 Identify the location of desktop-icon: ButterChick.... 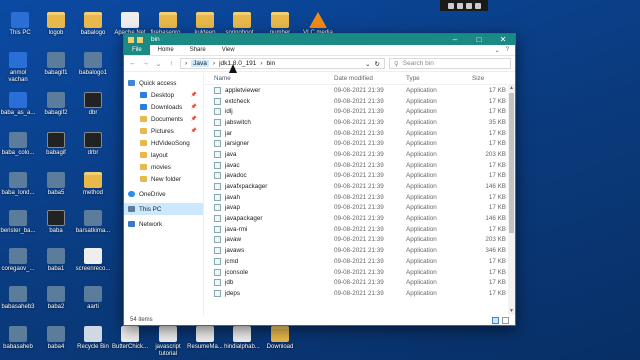
(130, 338).